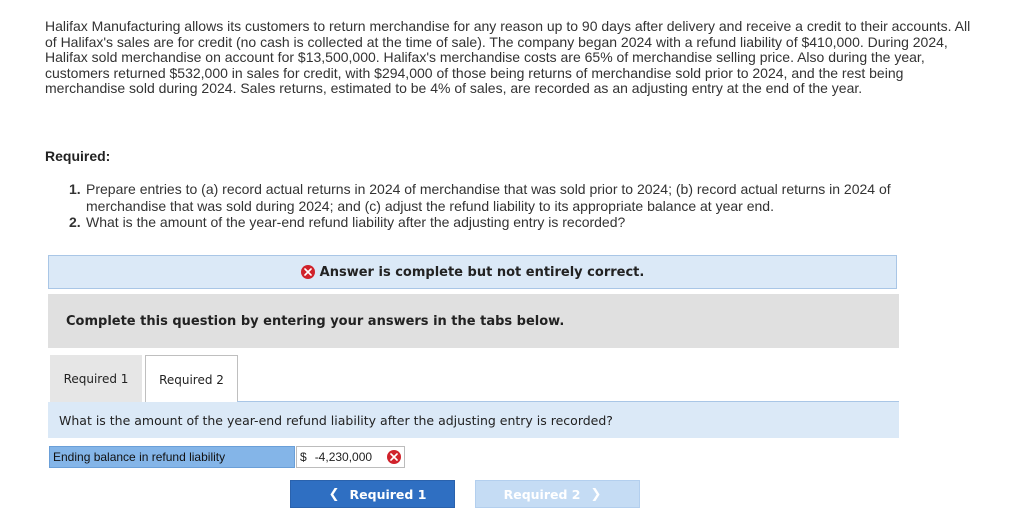  What do you see at coordinates (303, 457) in the screenshot?
I see `currency-symbol: $` at bounding box center [303, 457].